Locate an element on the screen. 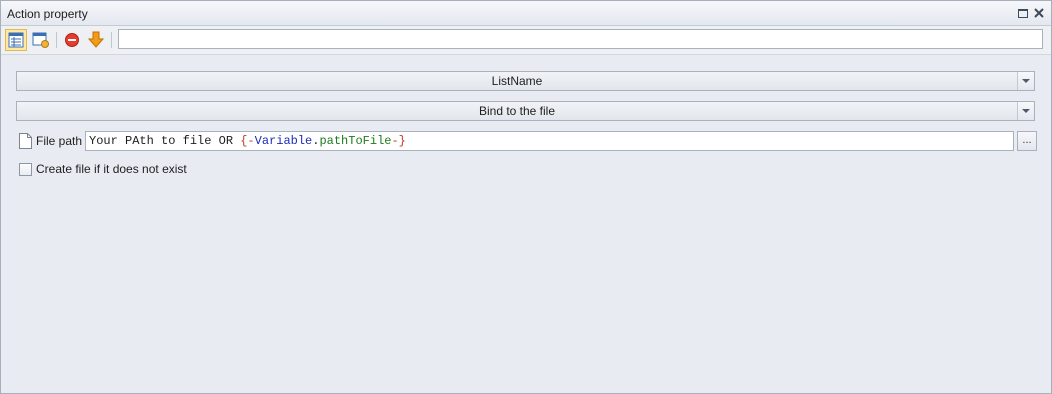  variable-name: pathToFile is located at coordinates (355, 141).